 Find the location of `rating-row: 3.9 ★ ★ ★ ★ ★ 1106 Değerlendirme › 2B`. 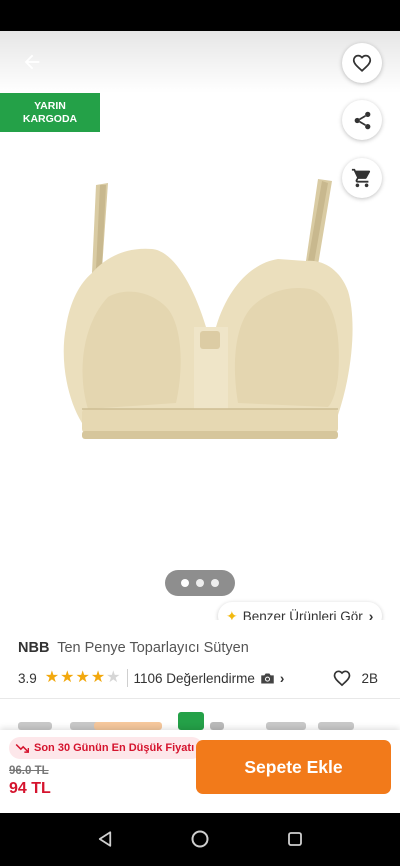

rating-row: 3.9 ★ ★ ★ ★ ★ 1106 Değerlendirme › 2B is located at coordinates (200, 678).